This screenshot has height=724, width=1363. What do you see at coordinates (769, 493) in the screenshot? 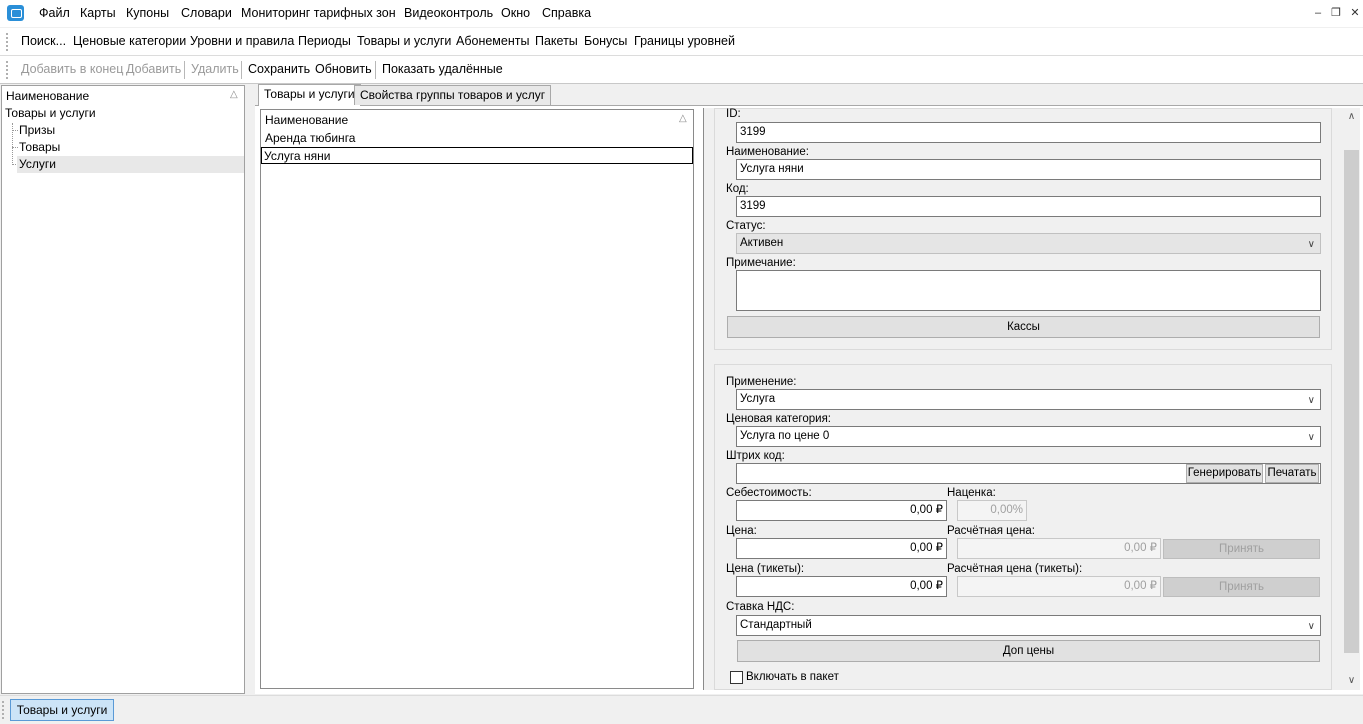
I see `cost-label: Себестоимость:` at bounding box center [769, 493].